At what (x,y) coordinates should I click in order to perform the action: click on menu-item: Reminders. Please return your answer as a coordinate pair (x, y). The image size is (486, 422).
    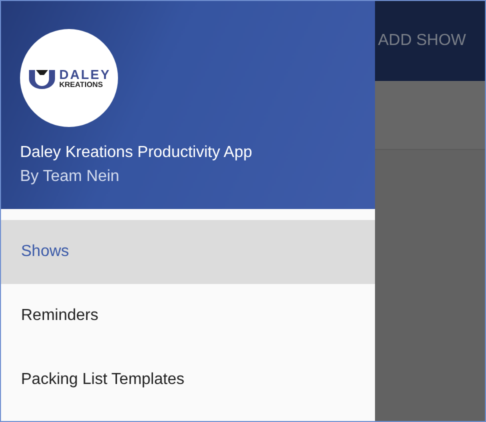
    Looking at the image, I should click on (188, 316).